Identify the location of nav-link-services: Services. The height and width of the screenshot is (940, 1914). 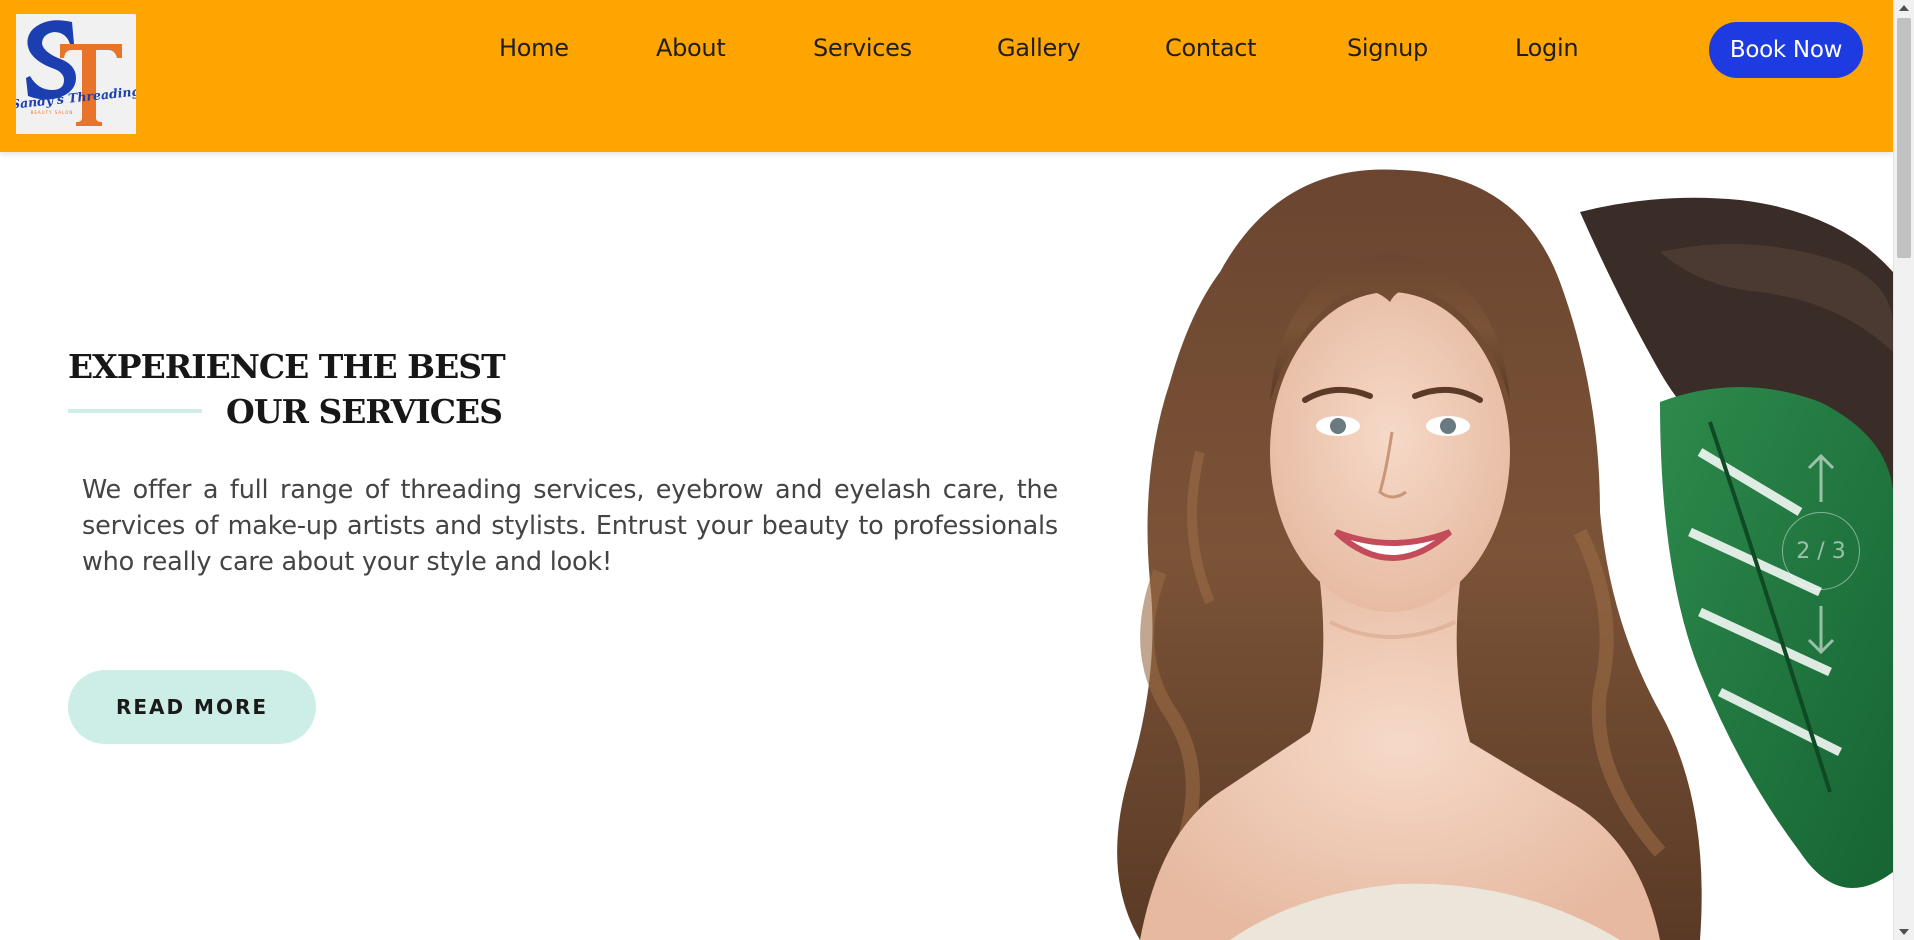
(862, 48).